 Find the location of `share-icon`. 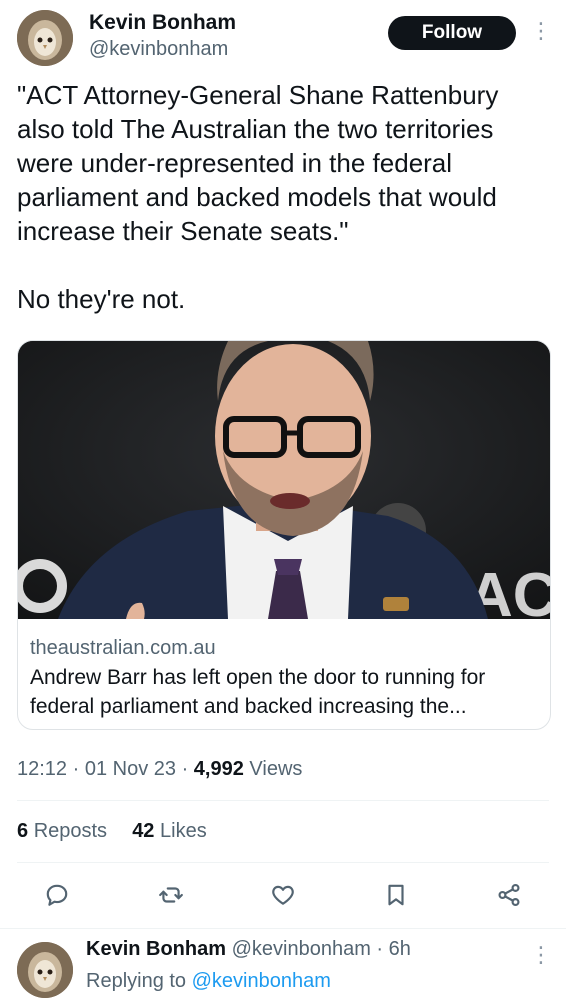

share-icon is located at coordinates (509, 895).